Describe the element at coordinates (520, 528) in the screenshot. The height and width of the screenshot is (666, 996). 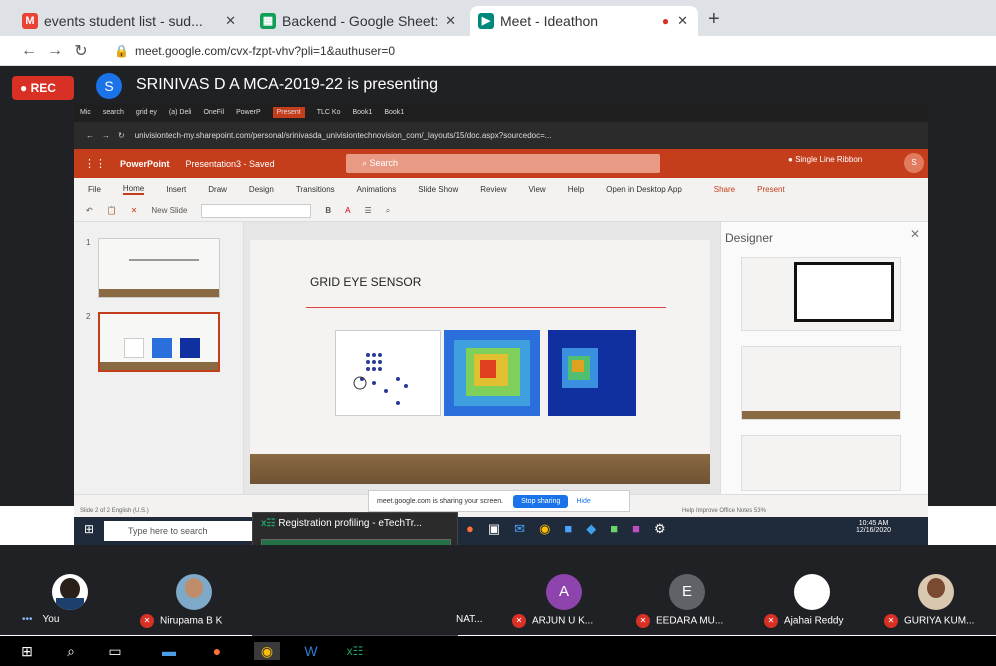
I see `mail-icon: ✉` at that location.